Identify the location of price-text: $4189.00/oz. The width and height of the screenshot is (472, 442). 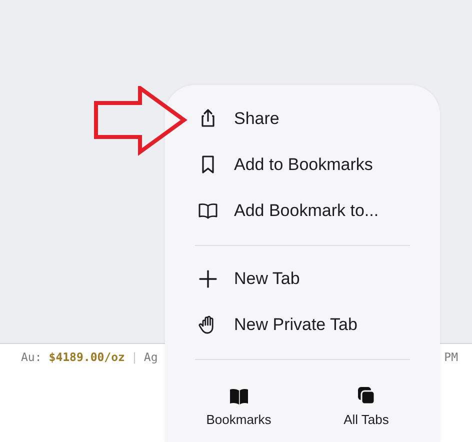
(86, 357).